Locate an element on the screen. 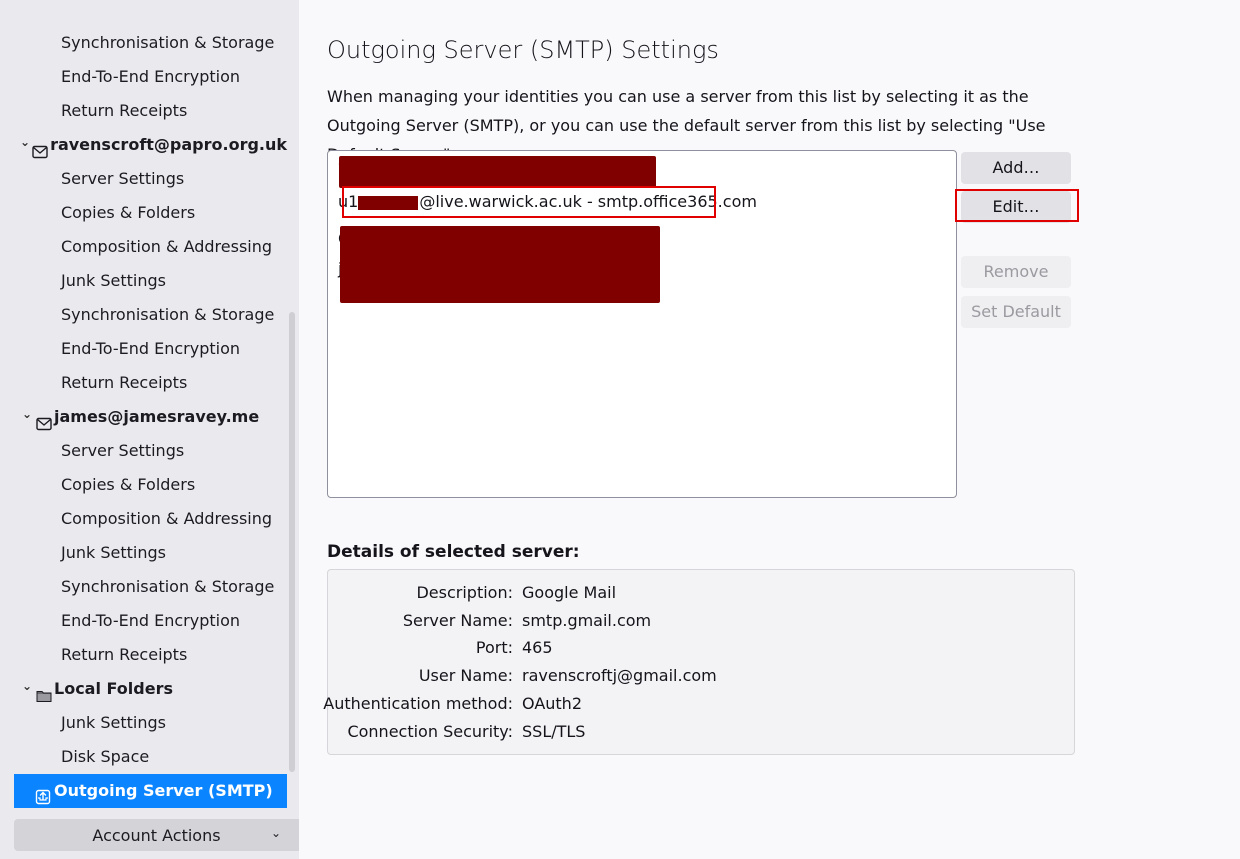 The image size is (1240, 859). detail-label: Port: is located at coordinates (494, 648).